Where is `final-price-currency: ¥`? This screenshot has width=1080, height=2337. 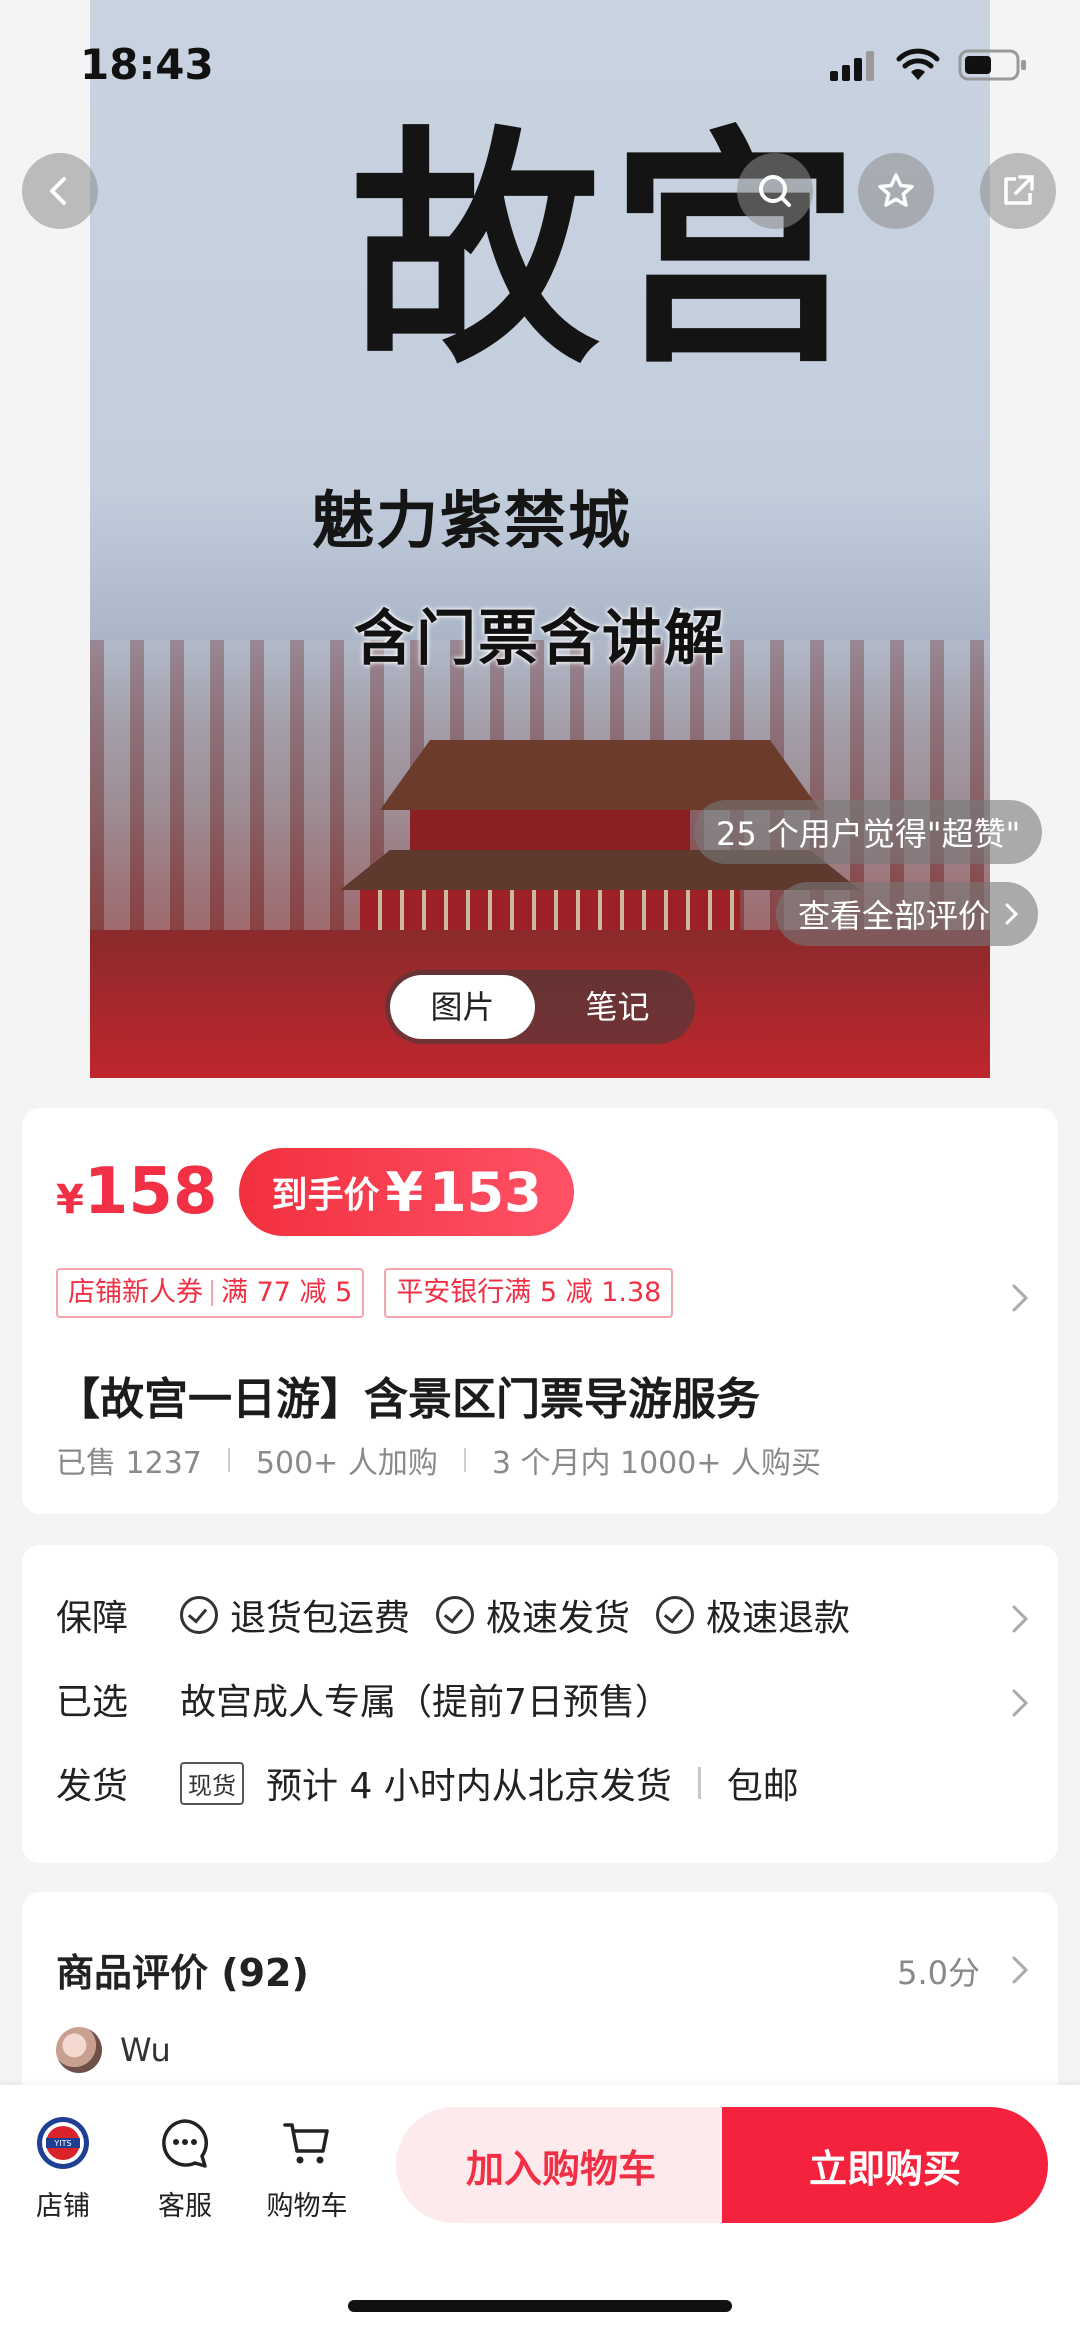
final-price-currency: ¥ is located at coordinates (404, 1192).